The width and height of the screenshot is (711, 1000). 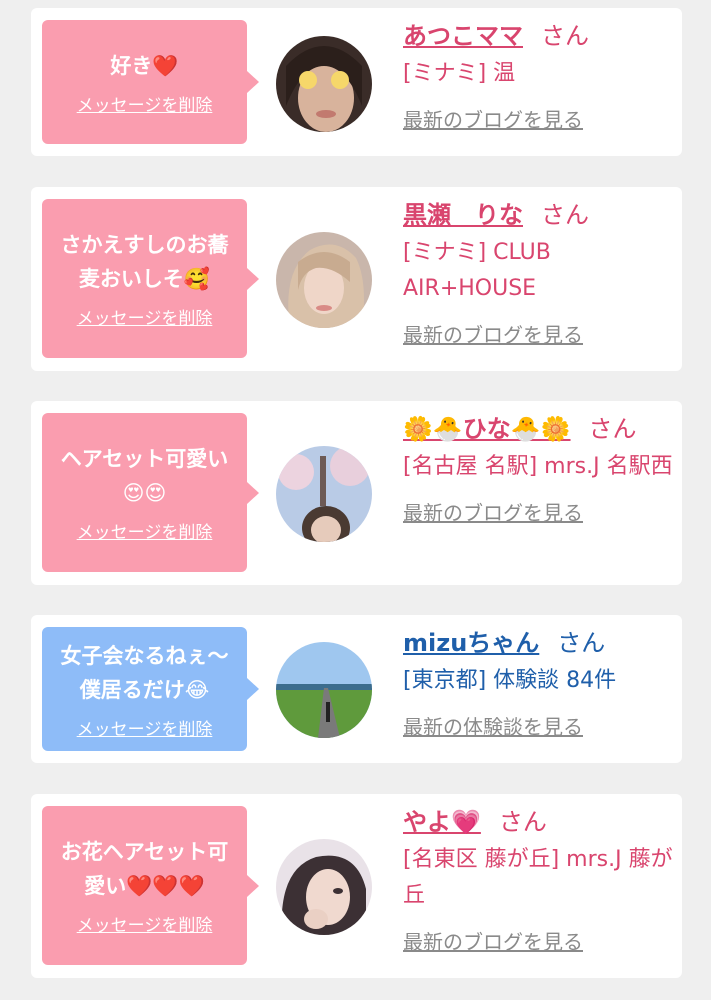 I want to click on user-name-link: 黒瀬 りな, so click(x=463, y=215).